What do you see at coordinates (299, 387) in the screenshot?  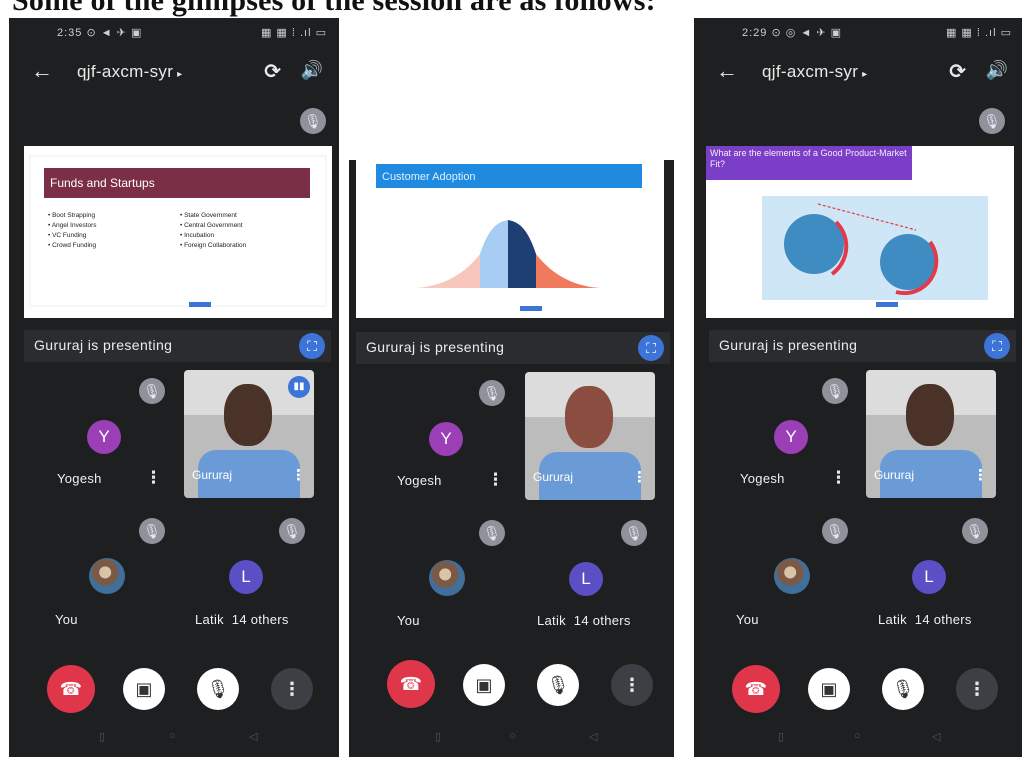 I see `speaking-indicator-icon: ▮▮` at bounding box center [299, 387].